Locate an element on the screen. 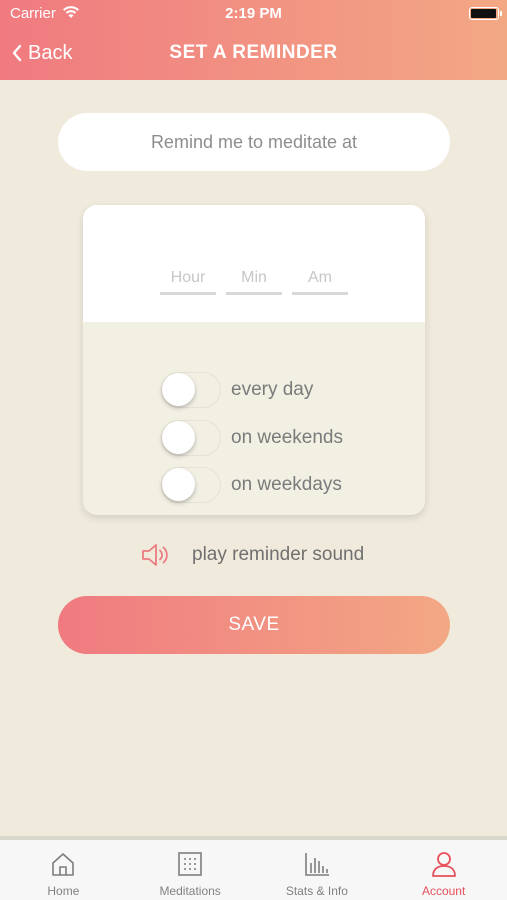 The height and width of the screenshot is (900, 507). reminder-prompt: Remind me to meditate at is located at coordinates (254, 142).